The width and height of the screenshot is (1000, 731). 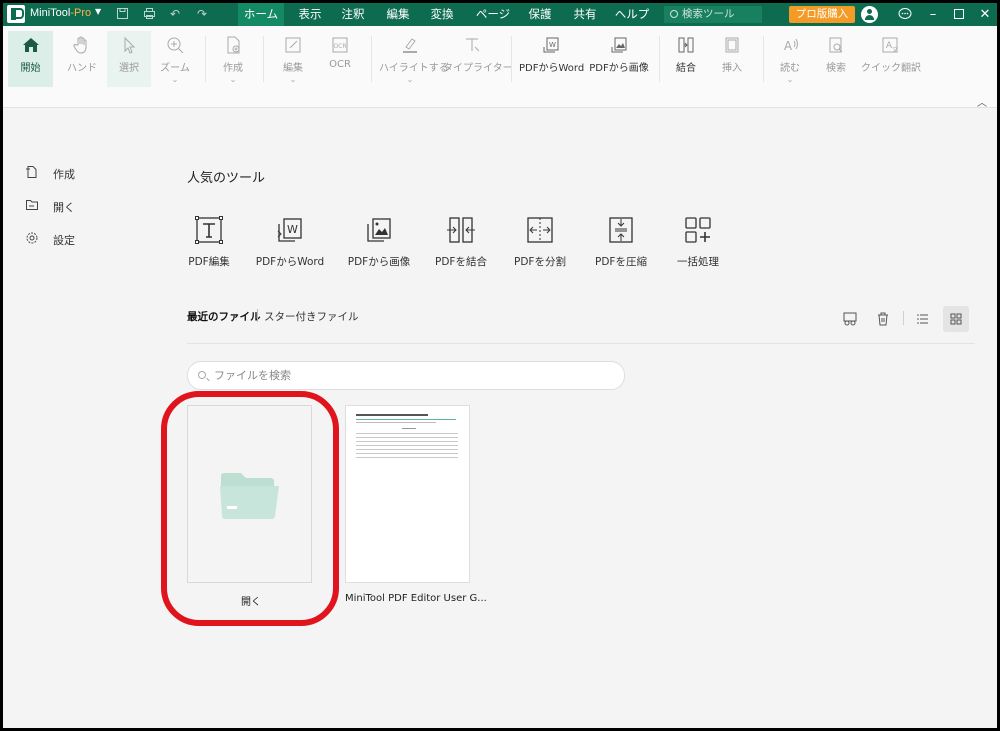 What do you see at coordinates (933, 14) in the screenshot?
I see `minimize-icon: –` at bounding box center [933, 14].